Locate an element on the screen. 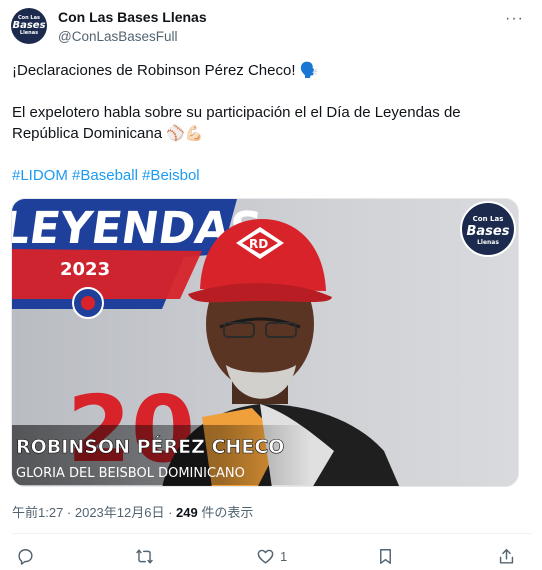 This screenshot has width=542, height=570. tweet-metadata: 午前1:27 · 2023年12月6日 · 249 件の表示 is located at coordinates (132, 511).